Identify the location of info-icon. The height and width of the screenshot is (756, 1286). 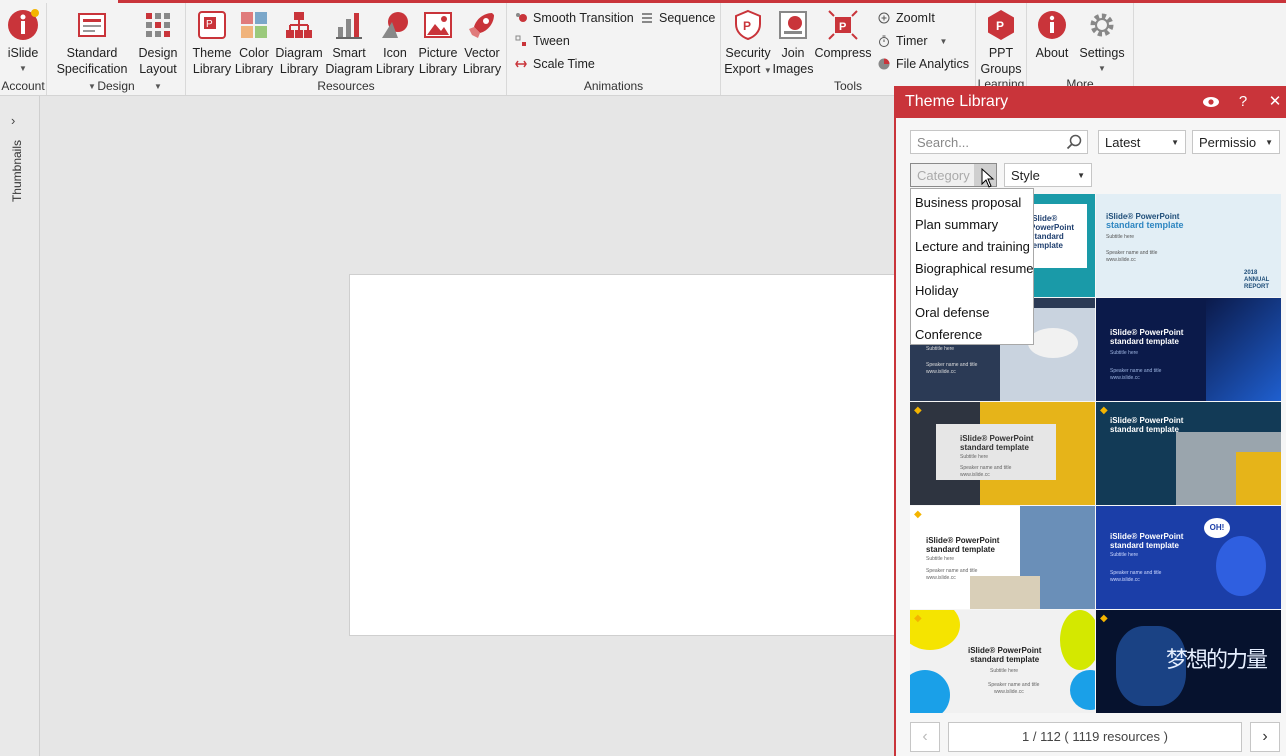
(1052, 25).